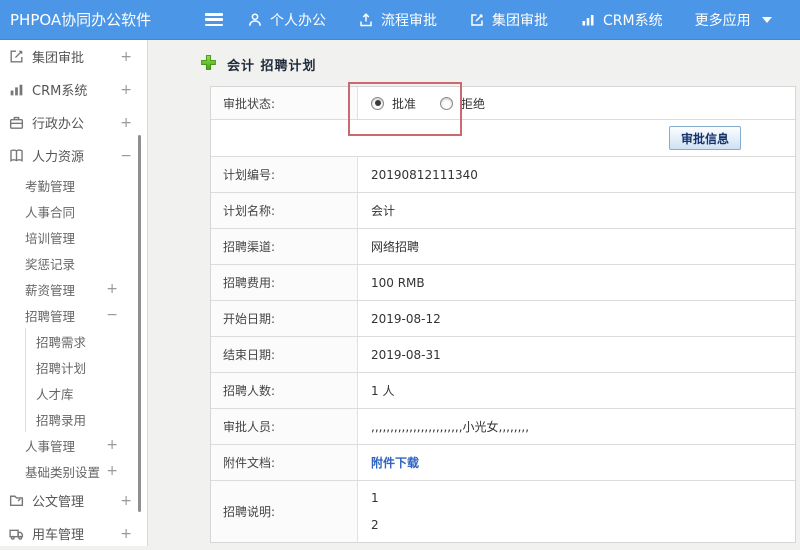 This screenshot has height=550, width=800. I want to click on sidebar-item-rewards: 奖惩记录, so click(73, 263).